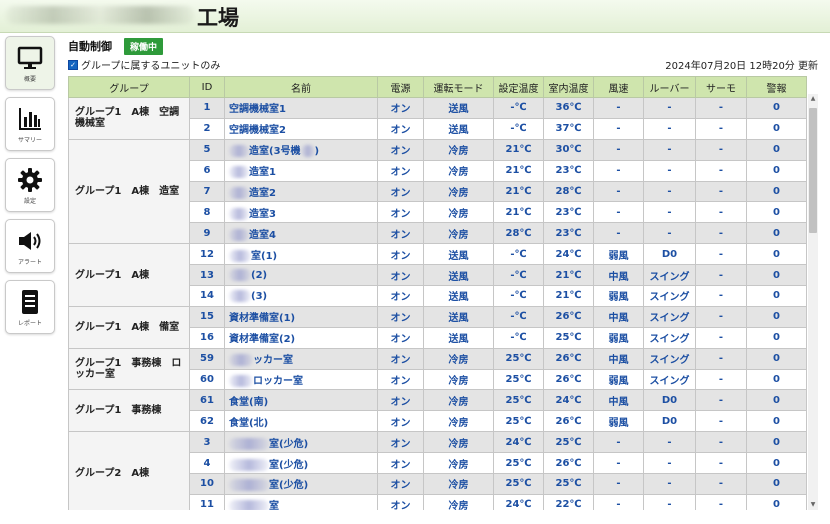  I want to click on scrollbar-thumb, so click(813, 170).